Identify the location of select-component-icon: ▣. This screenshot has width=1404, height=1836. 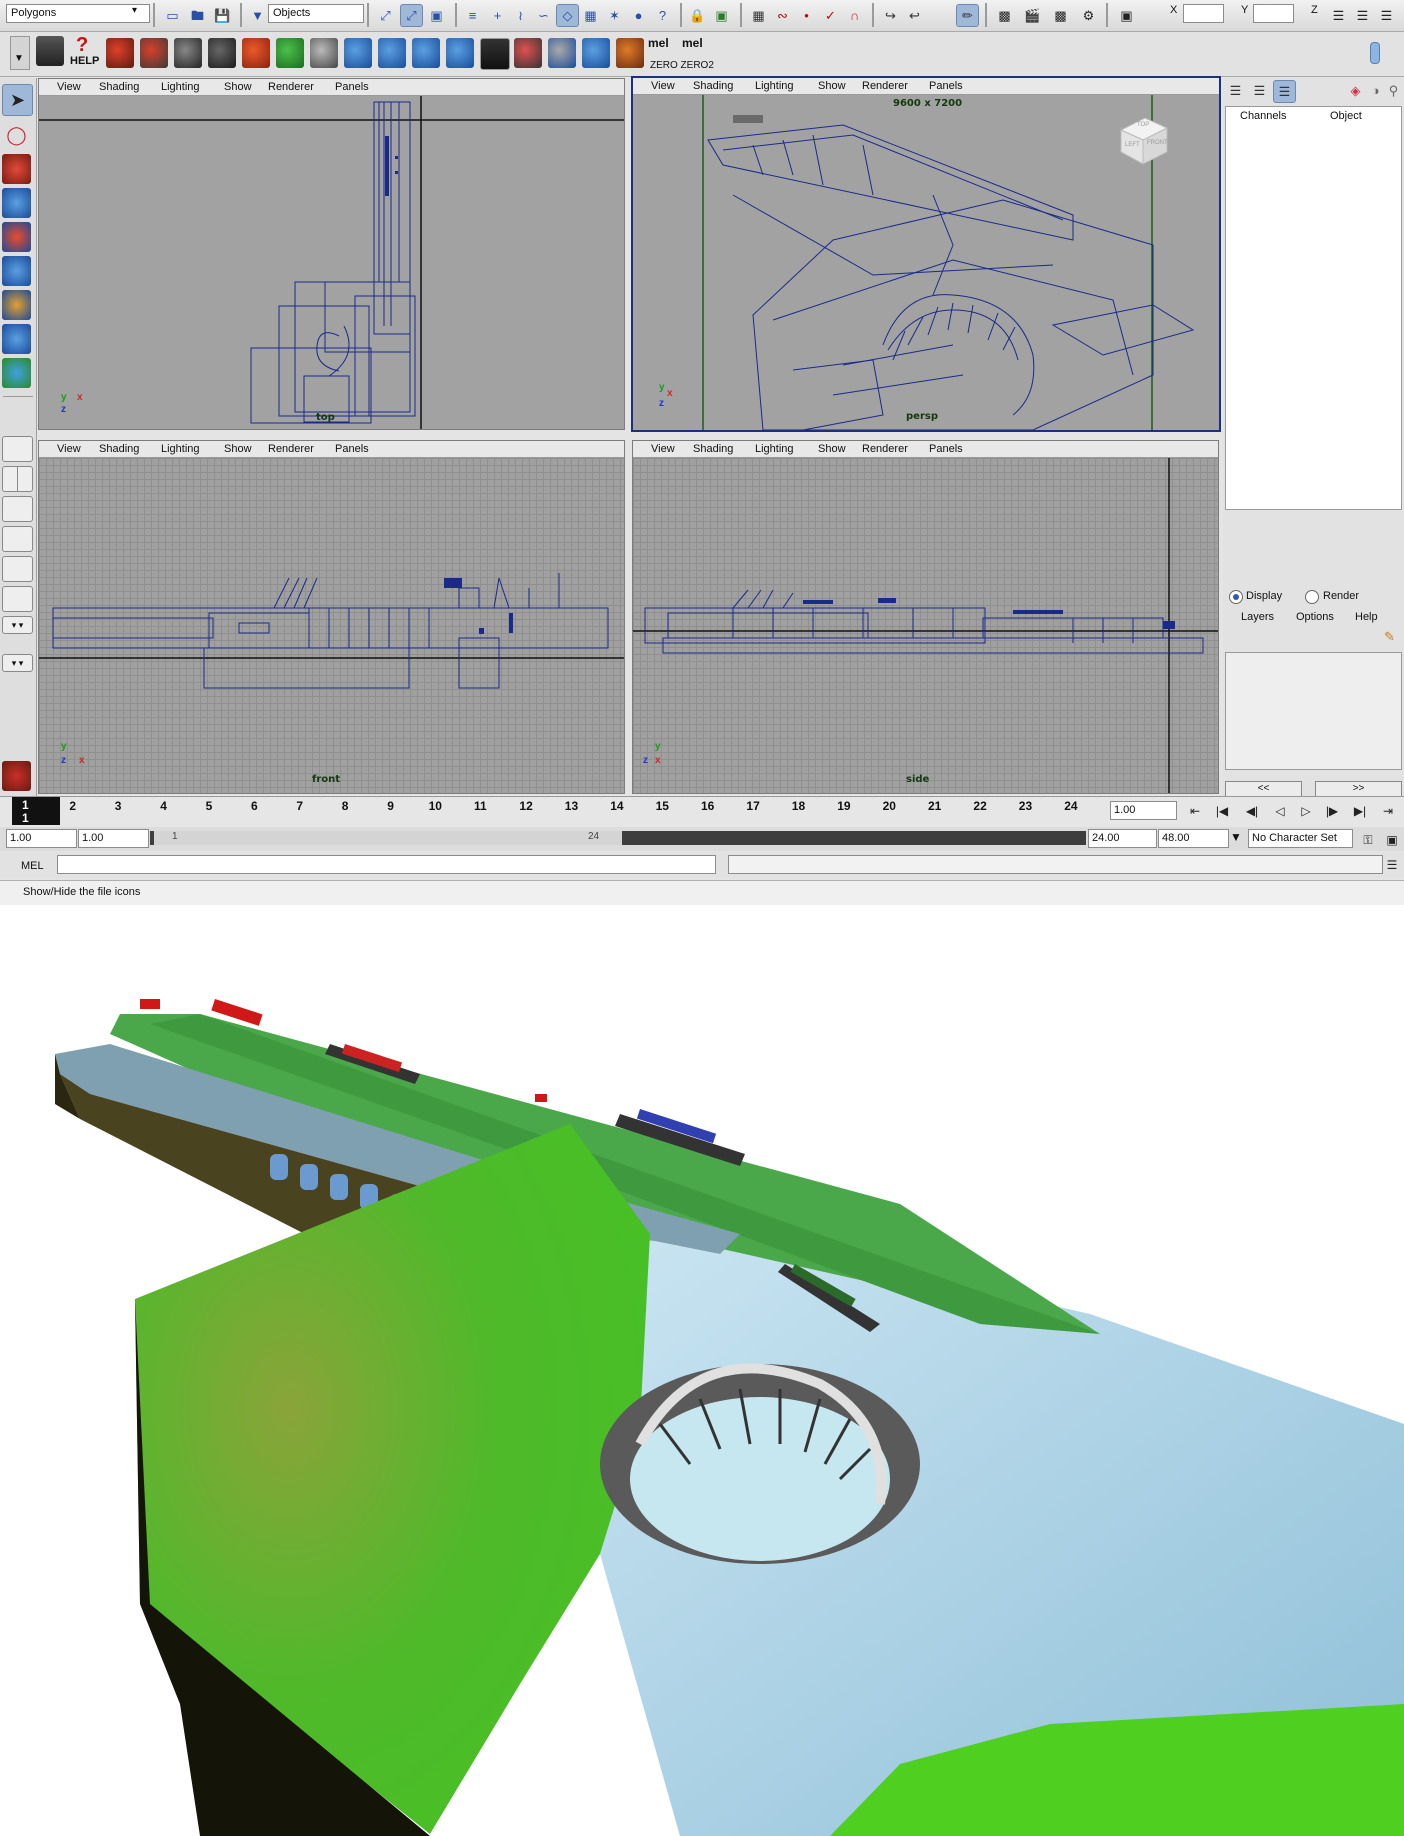
(436, 15).